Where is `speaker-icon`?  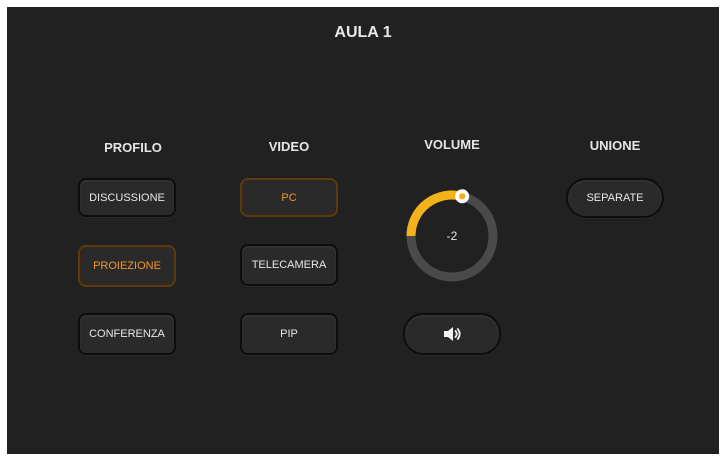 speaker-icon is located at coordinates (452, 334).